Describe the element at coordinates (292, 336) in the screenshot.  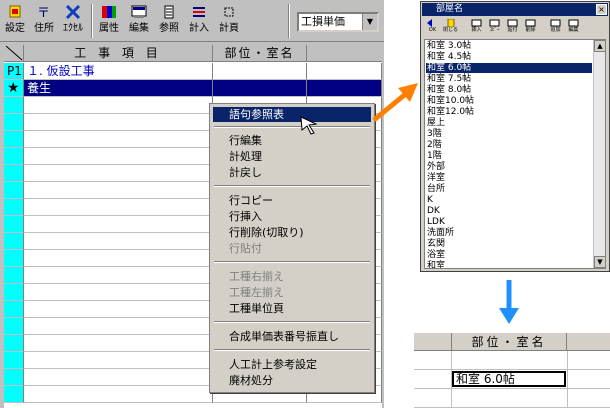
I see `menu-item-renumber: 合成単価表番号振直し` at that location.